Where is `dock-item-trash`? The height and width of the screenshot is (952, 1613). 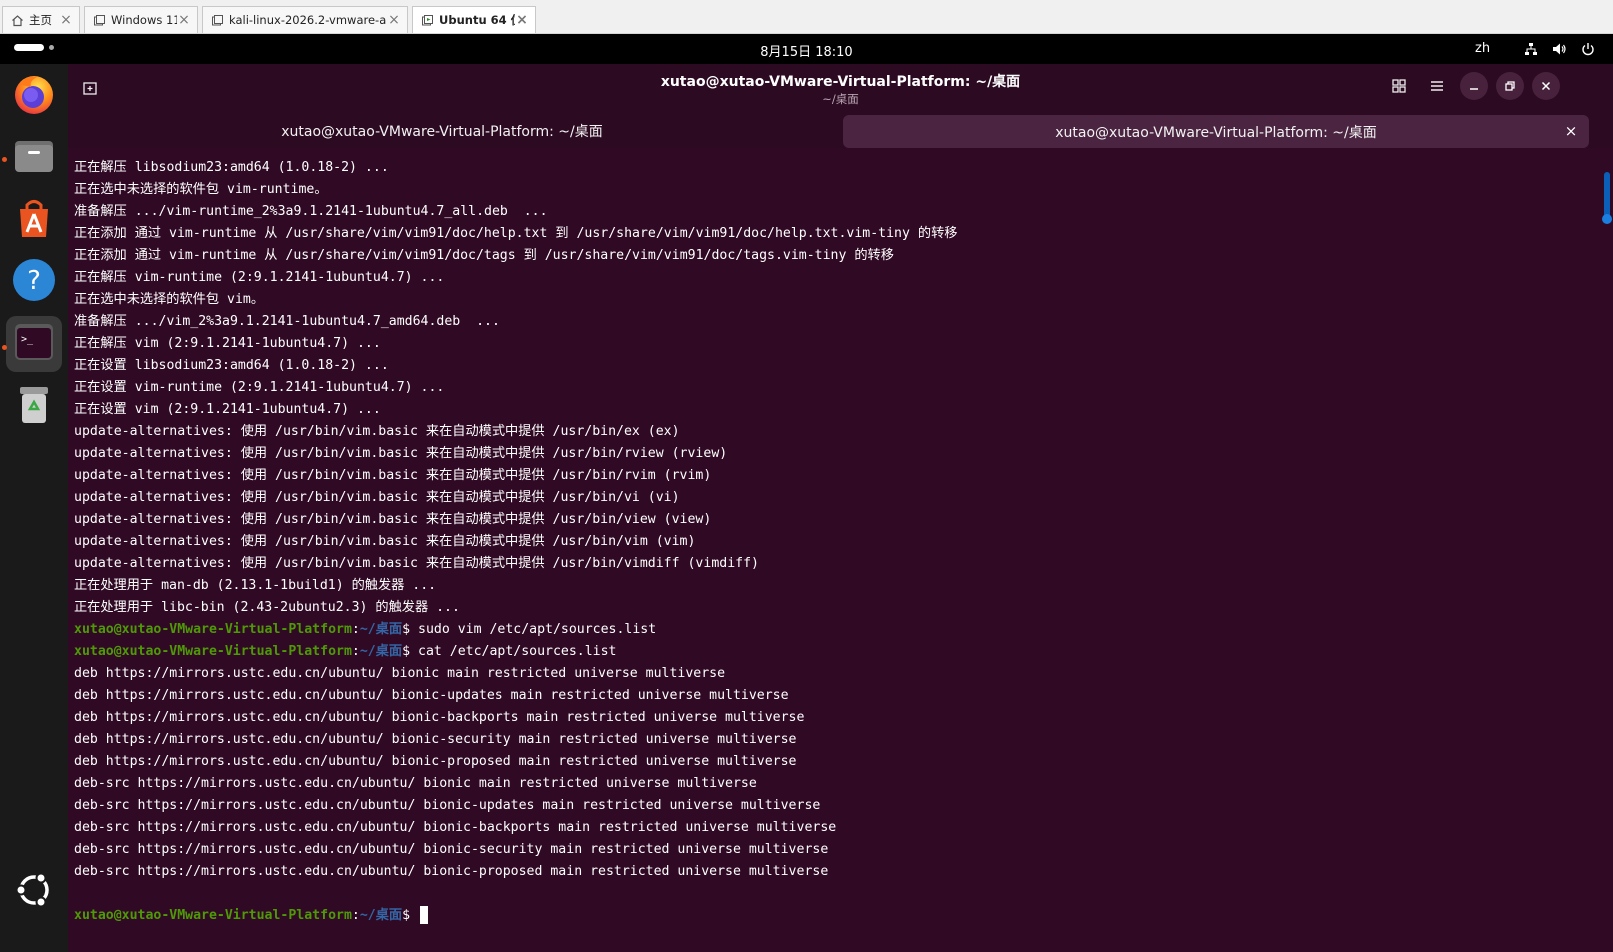 dock-item-trash is located at coordinates (34, 406).